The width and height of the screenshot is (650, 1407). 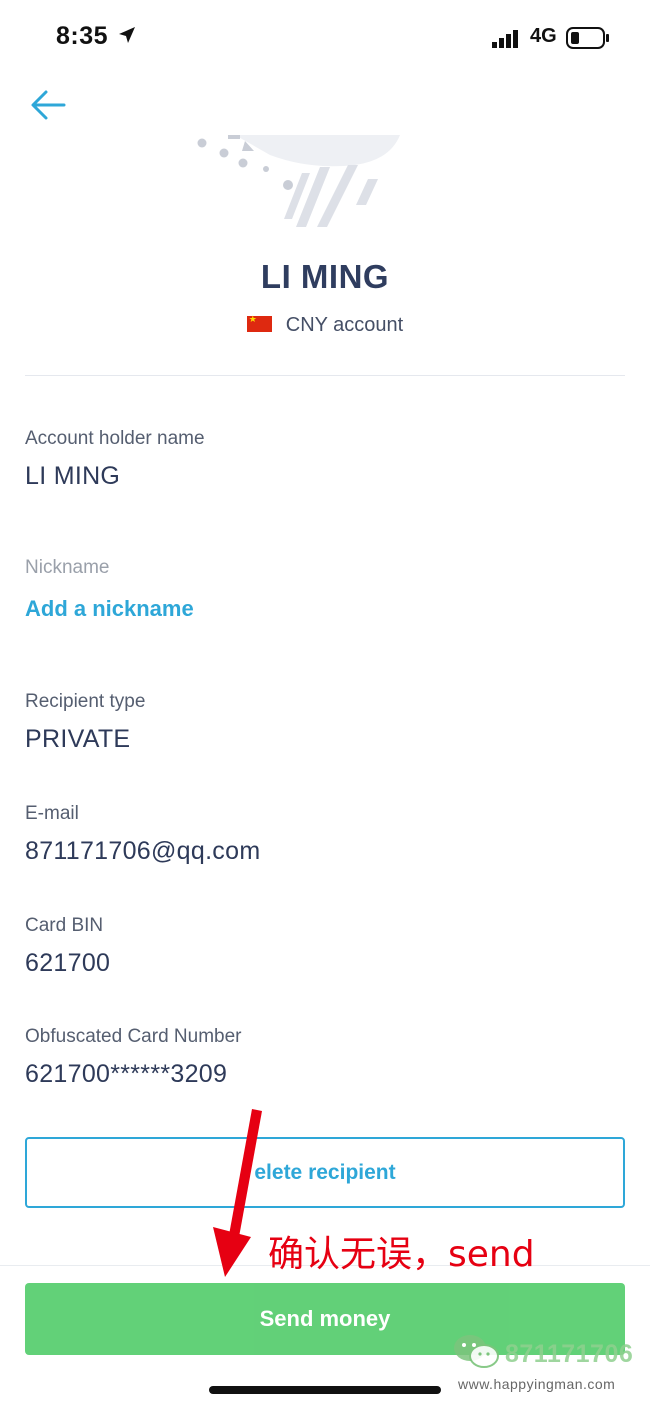 What do you see at coordinates (476, 1351) in the screenshot?
I see `wechat-logo-icon` at bounding box center [476, 1351].